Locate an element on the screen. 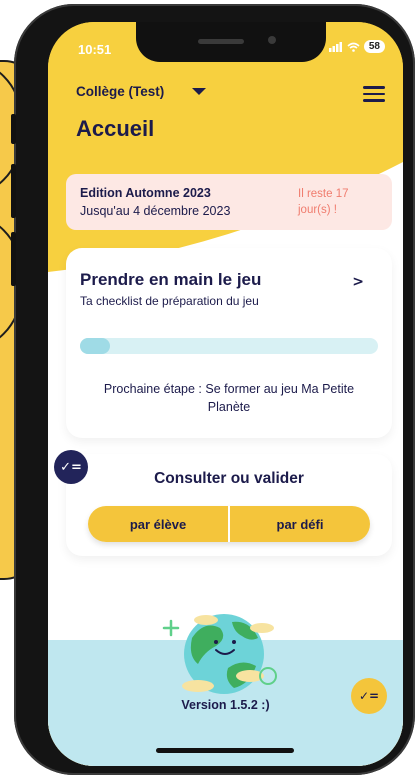  signal-icon is located at coordinates (335, 46).